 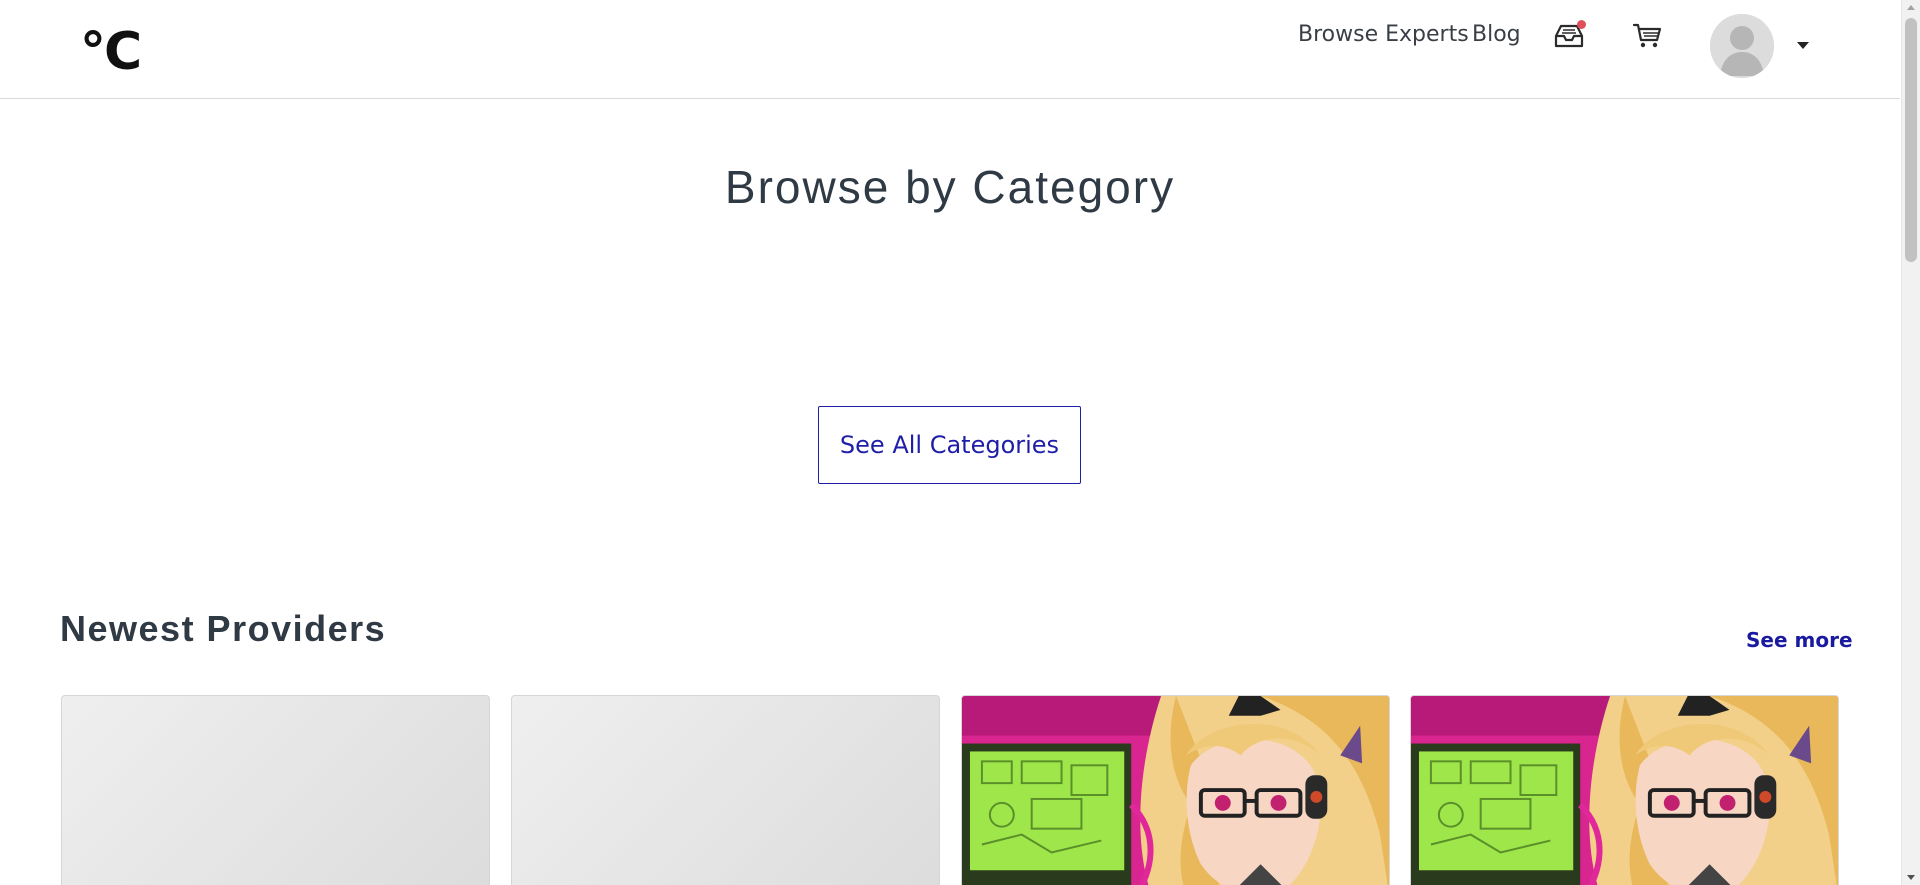 What do you see at coordinates (1803, 45) in the screenshot?
I see `chevron-down-icon` at bounding box center [1803, 45].